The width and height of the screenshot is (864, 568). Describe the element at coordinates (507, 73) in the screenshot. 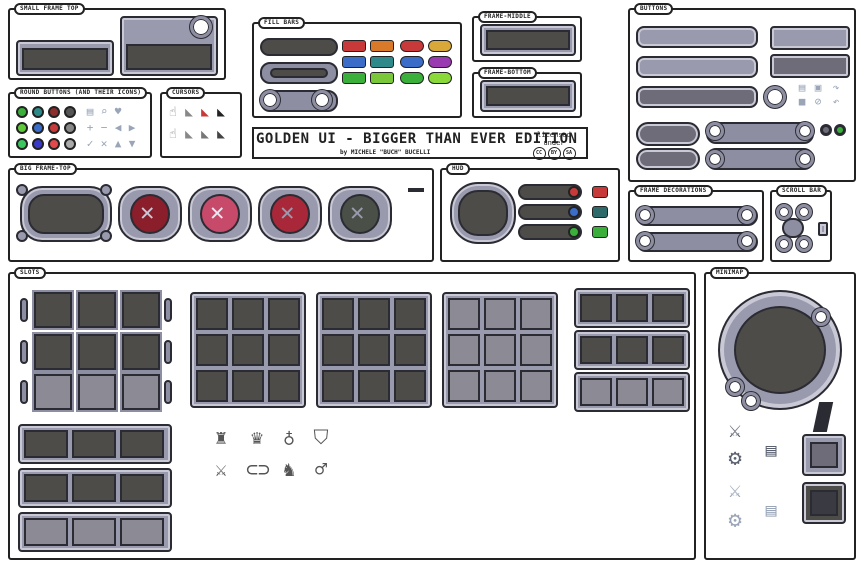

I see `section-title: FRAME-BOTTOM` at that location.